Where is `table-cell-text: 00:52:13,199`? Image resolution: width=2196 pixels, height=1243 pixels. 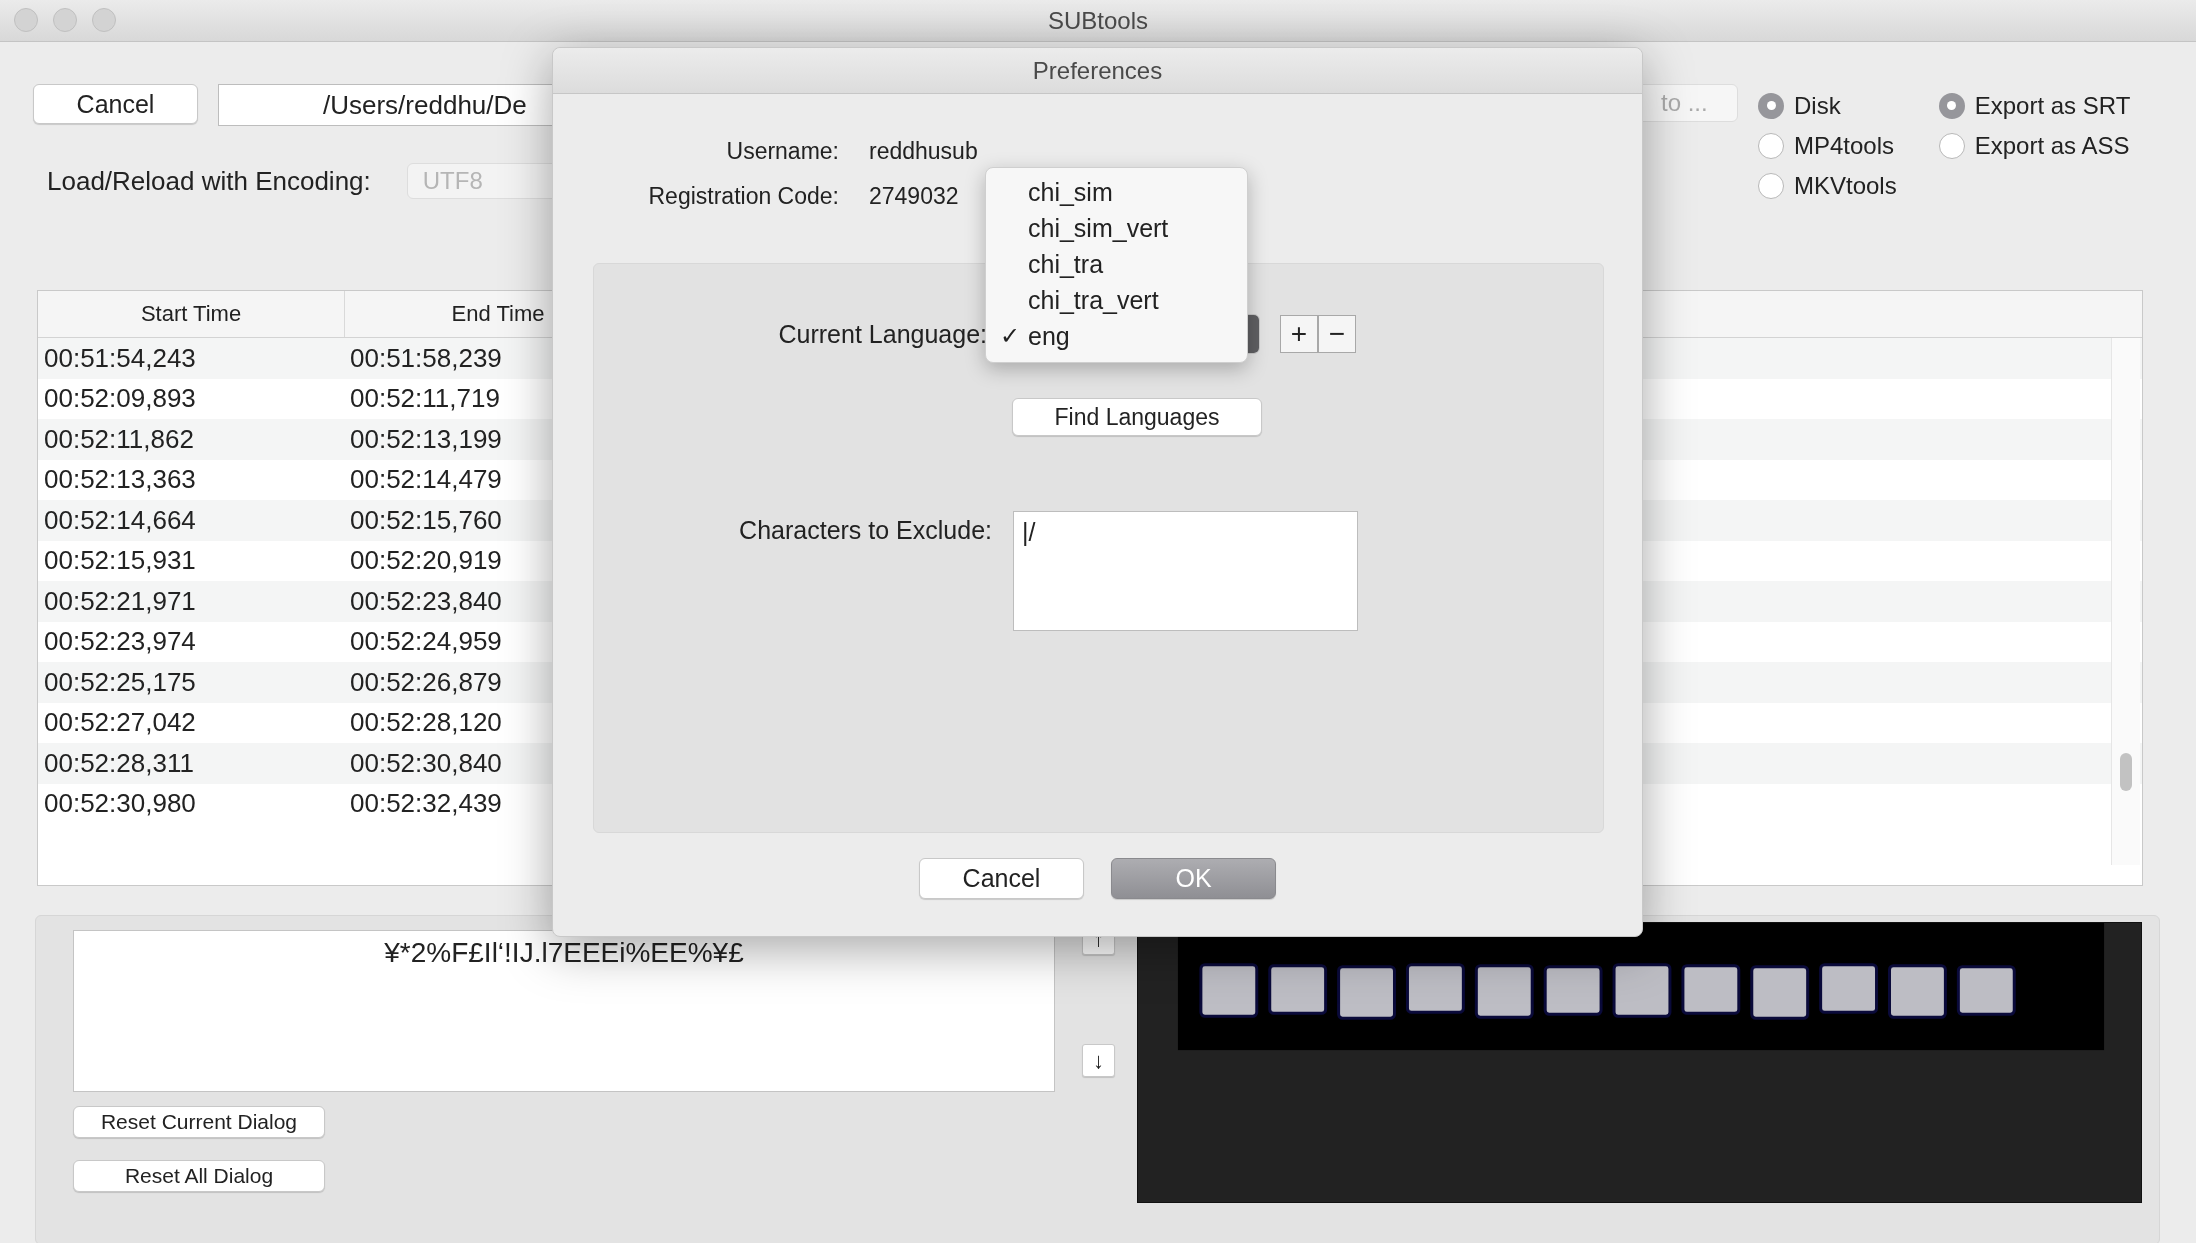 table-cell-text: 00:52:13,199 is located at coordinates (426, 439).